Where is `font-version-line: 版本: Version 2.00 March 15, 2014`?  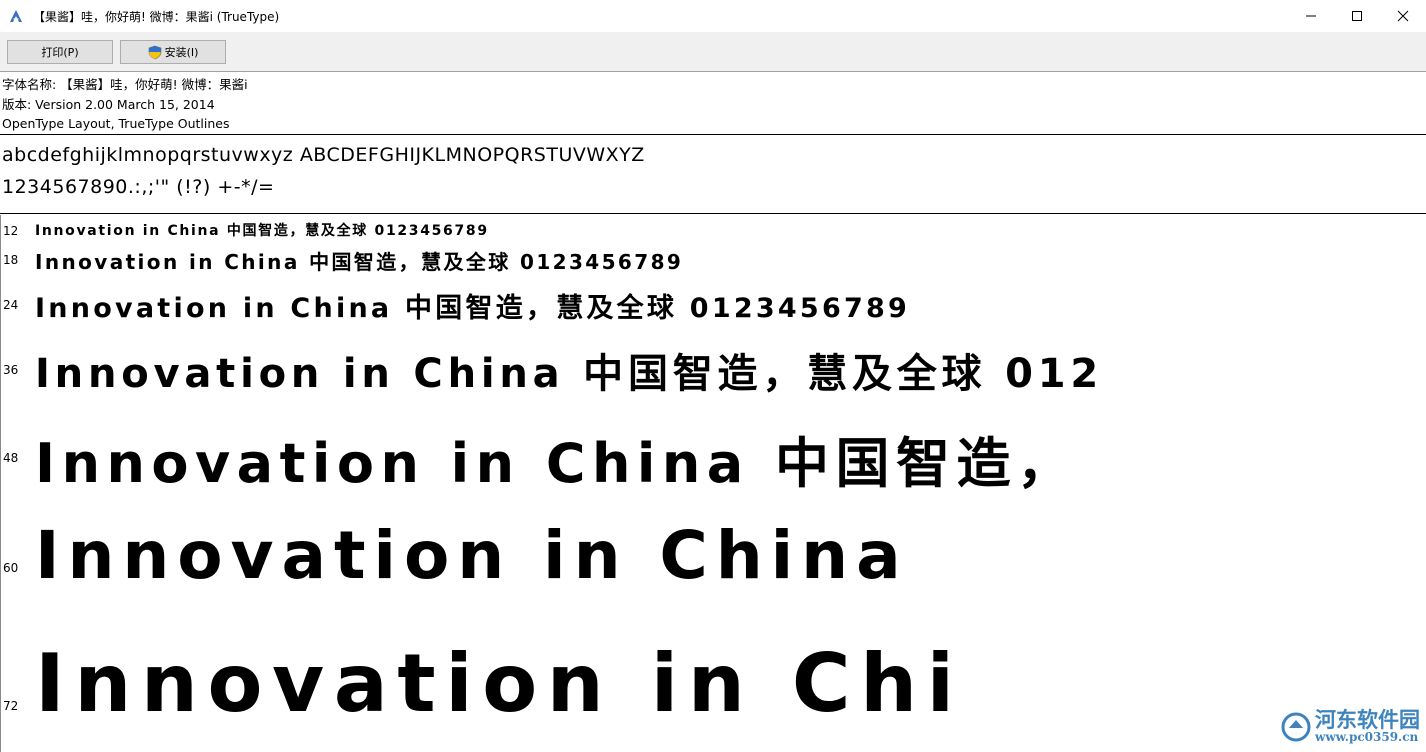
font-version-line: 版本: Version 2.00 March 15, 2014 is located at coordinates (108, 104).